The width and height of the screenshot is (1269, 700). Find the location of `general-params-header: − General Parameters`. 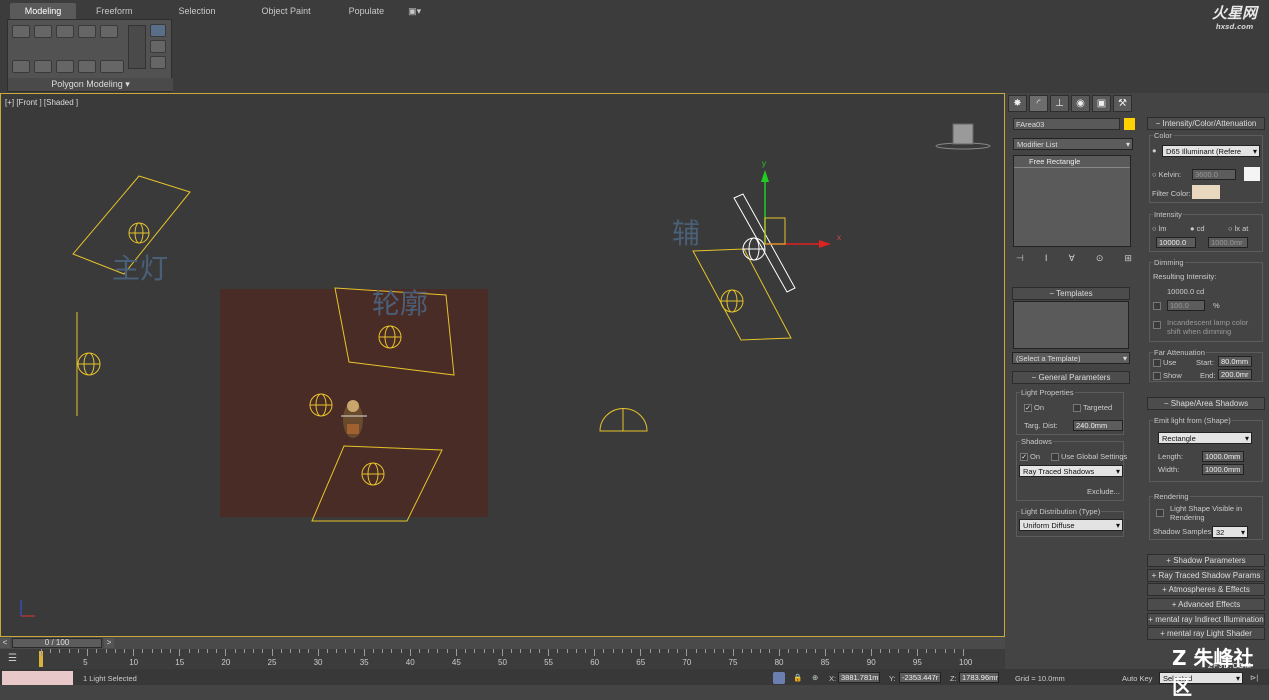

general-params-header: − General Parameters is located at coordinates (1071, 377).